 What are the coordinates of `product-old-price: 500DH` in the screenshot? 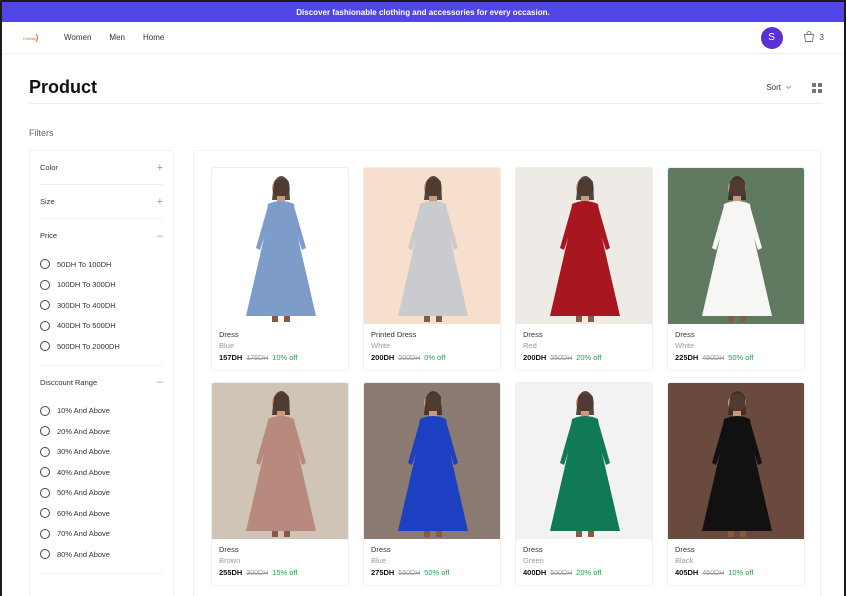 It's located at (561, 573).